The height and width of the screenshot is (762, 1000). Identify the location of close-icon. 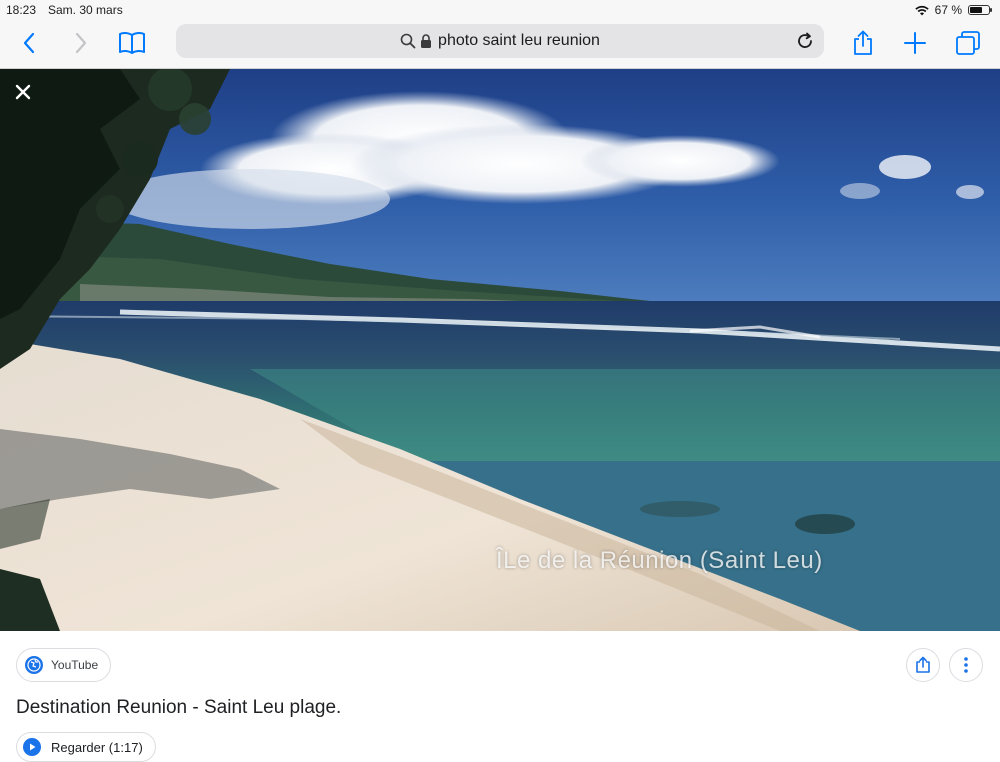
(23, 92).